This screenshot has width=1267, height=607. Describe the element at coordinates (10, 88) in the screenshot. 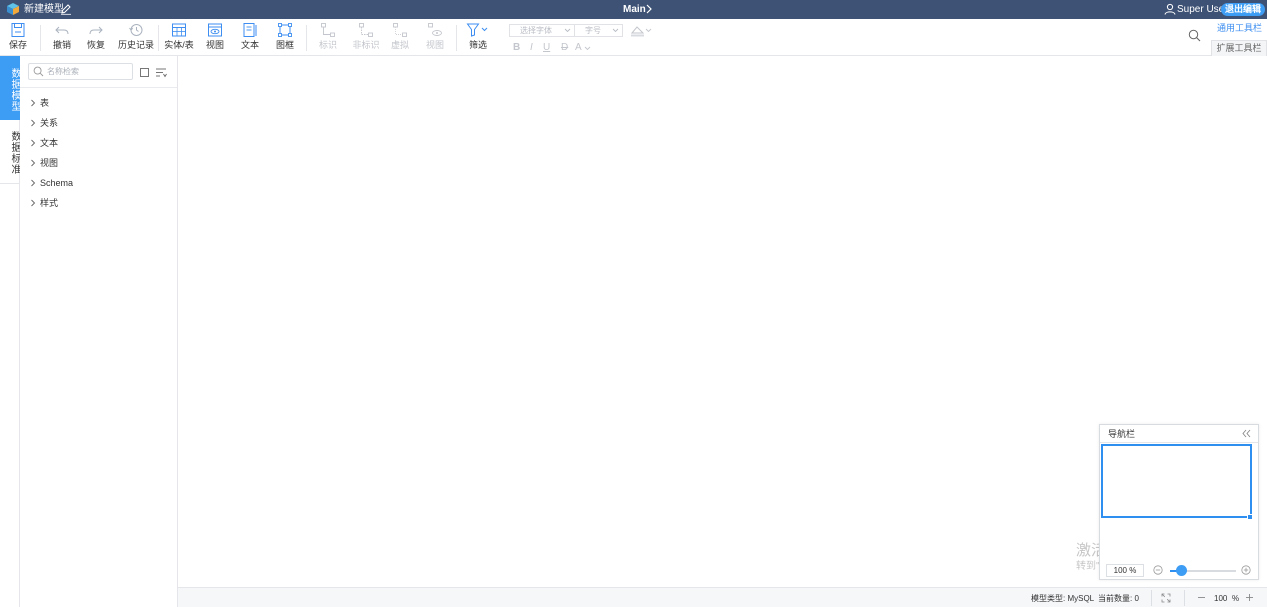

I see `tab-data-model: 数据模型` at that location.